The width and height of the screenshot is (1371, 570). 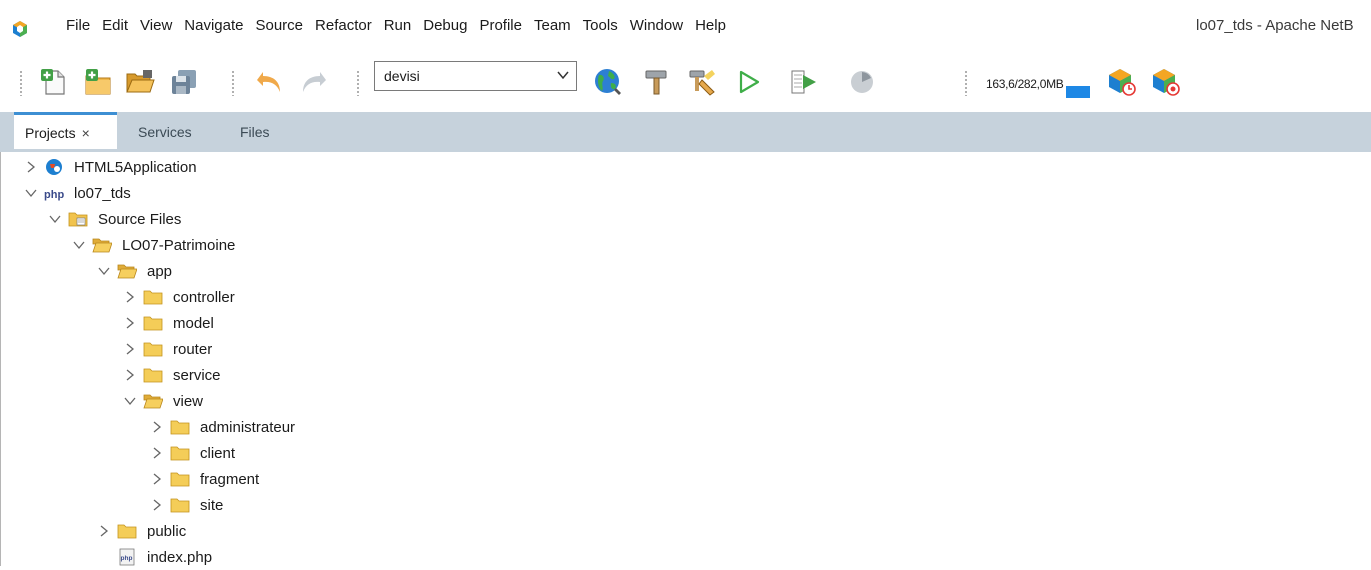 I want to click on redo-icon, so click(x=314, y=82).